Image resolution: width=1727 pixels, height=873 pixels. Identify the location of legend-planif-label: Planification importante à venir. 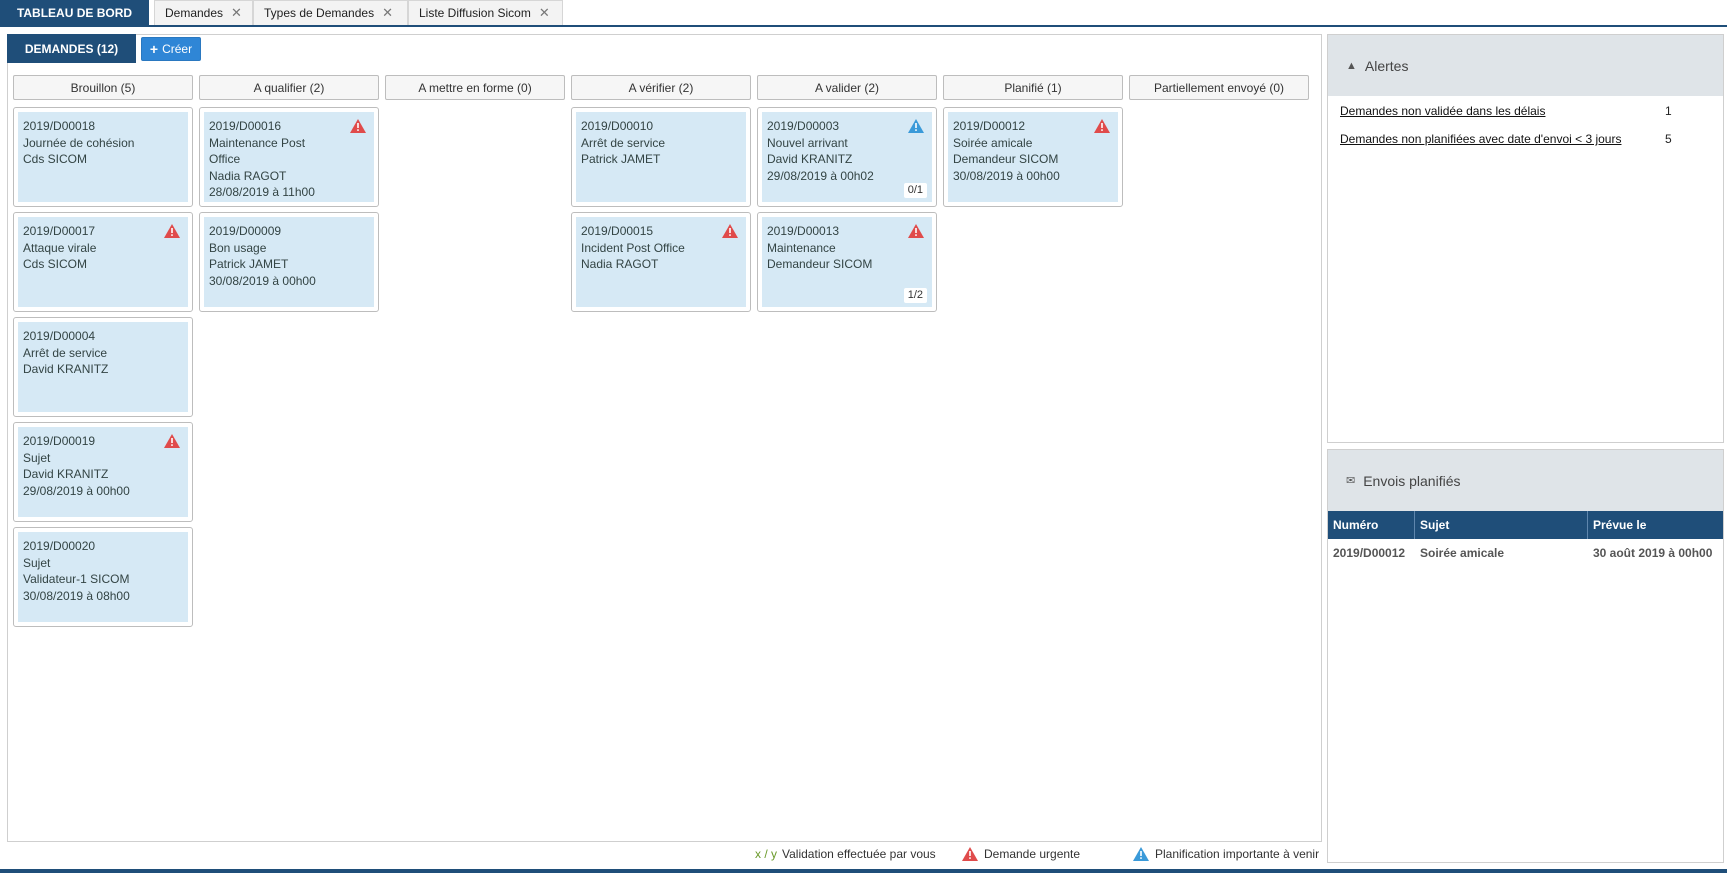
(1237, 854).